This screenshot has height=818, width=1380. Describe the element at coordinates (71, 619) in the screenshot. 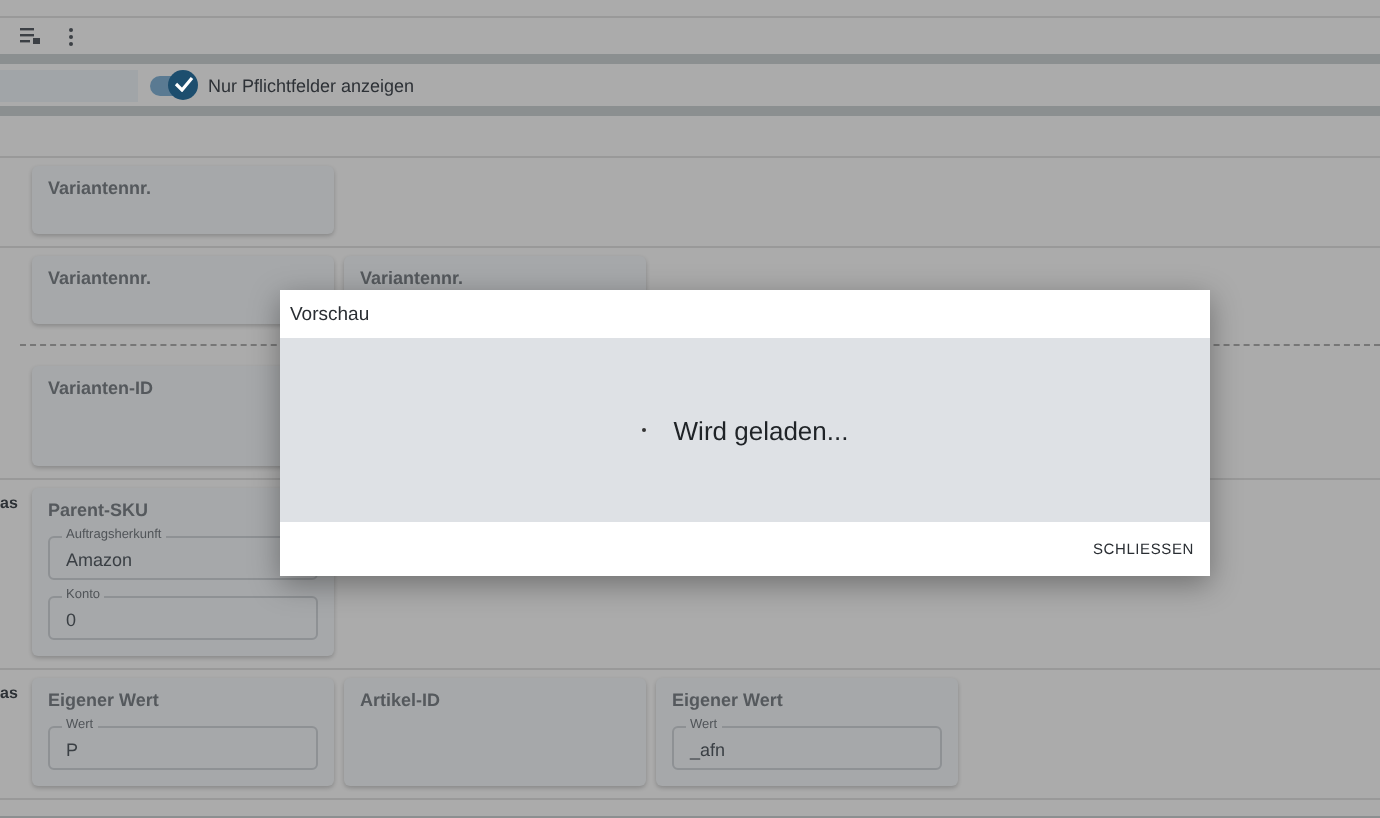

I see `field-value: 0` at that location.